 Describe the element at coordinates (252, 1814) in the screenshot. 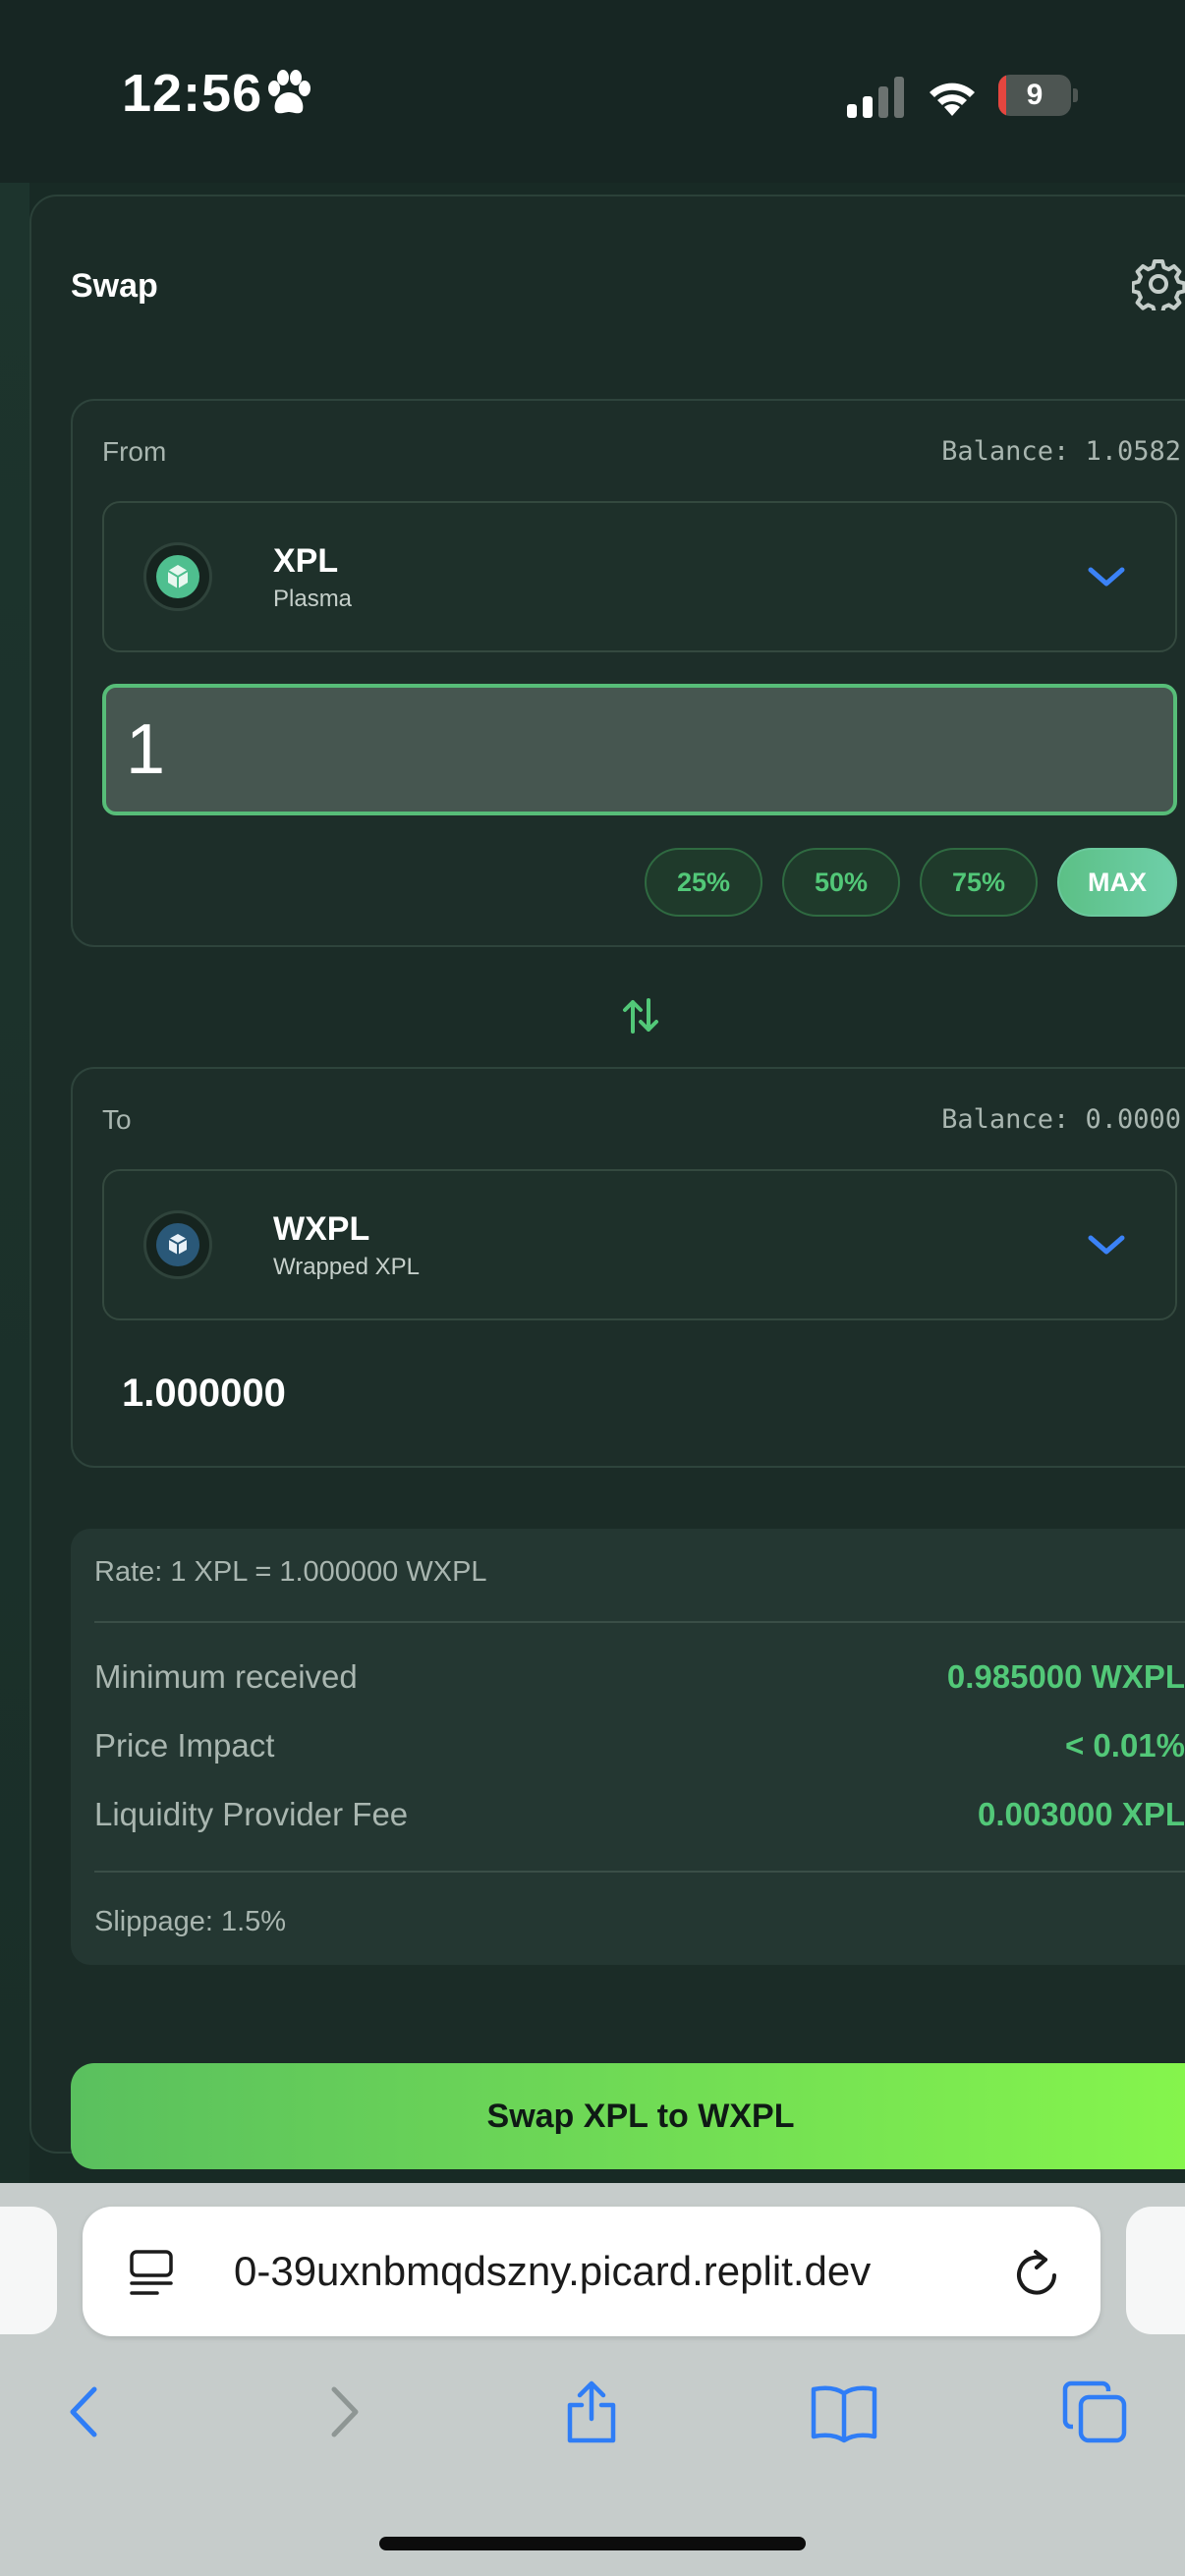

I see `lp-fee-label: Liquidity Provider Fee` at that location.